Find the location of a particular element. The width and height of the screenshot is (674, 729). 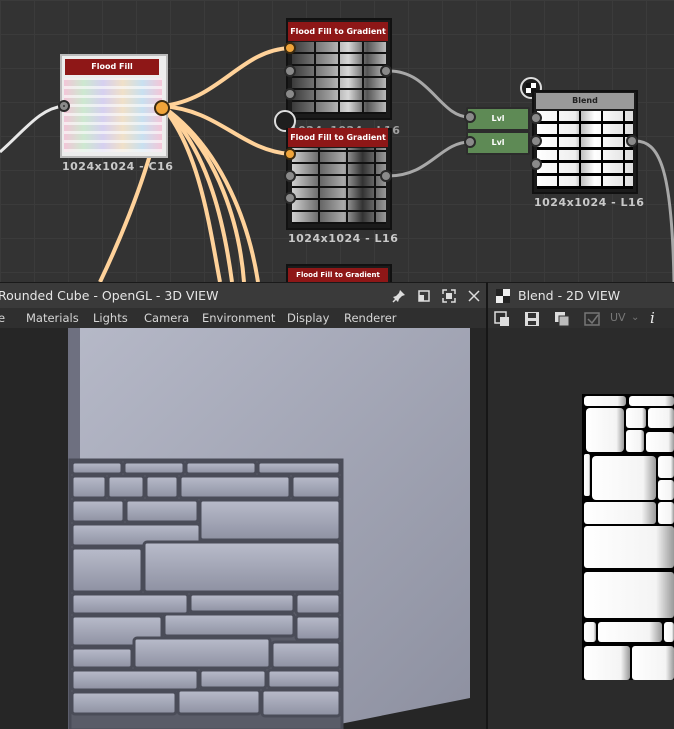

blend-node-title: Blend is located at coordinates (585, 101).